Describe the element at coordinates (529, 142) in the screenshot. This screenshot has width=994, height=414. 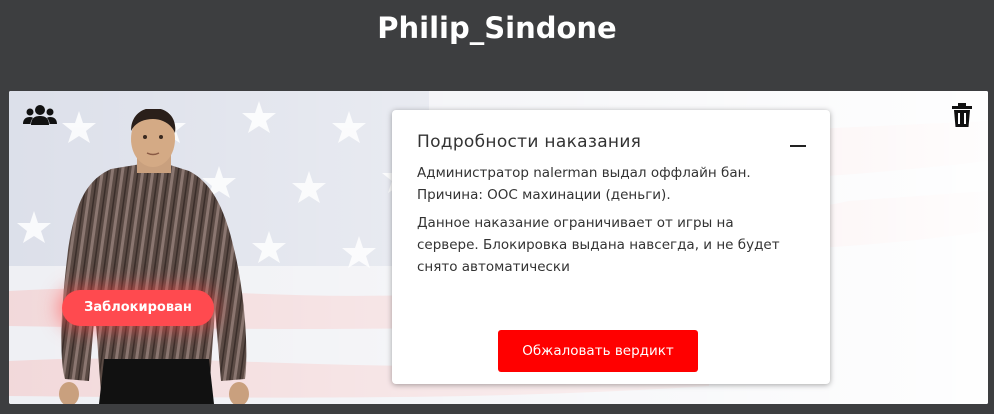
I see `panel-title: Подробности наказания` at that location.